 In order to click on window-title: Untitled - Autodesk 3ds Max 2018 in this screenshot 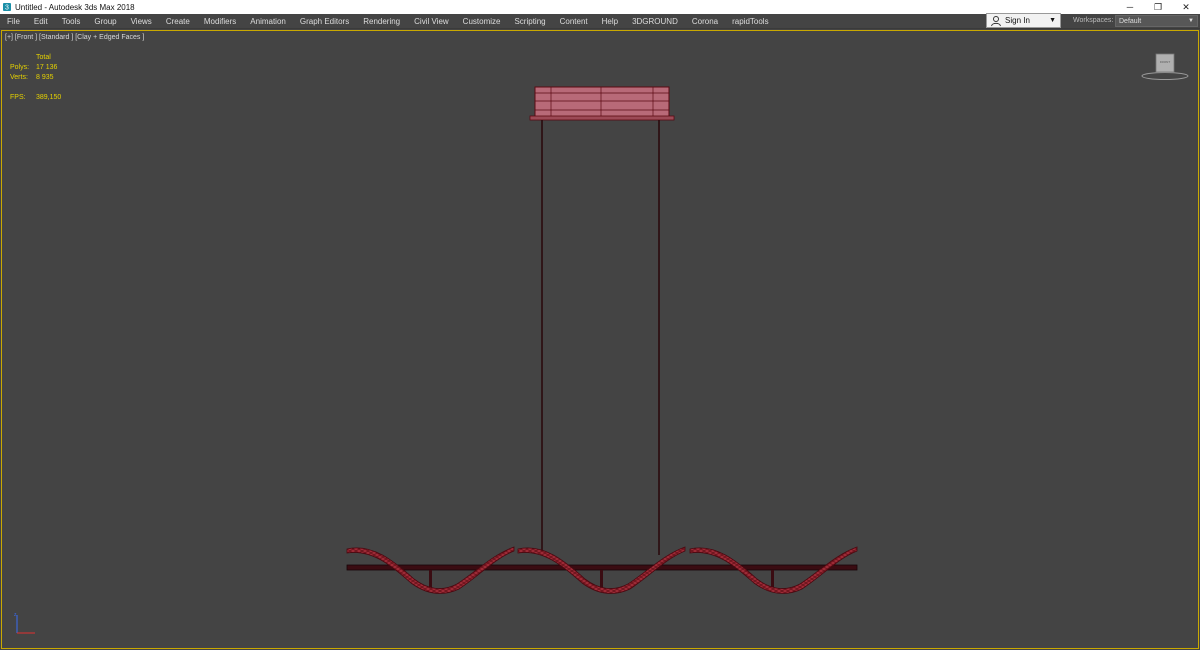, I will do `click(75, 7)`.